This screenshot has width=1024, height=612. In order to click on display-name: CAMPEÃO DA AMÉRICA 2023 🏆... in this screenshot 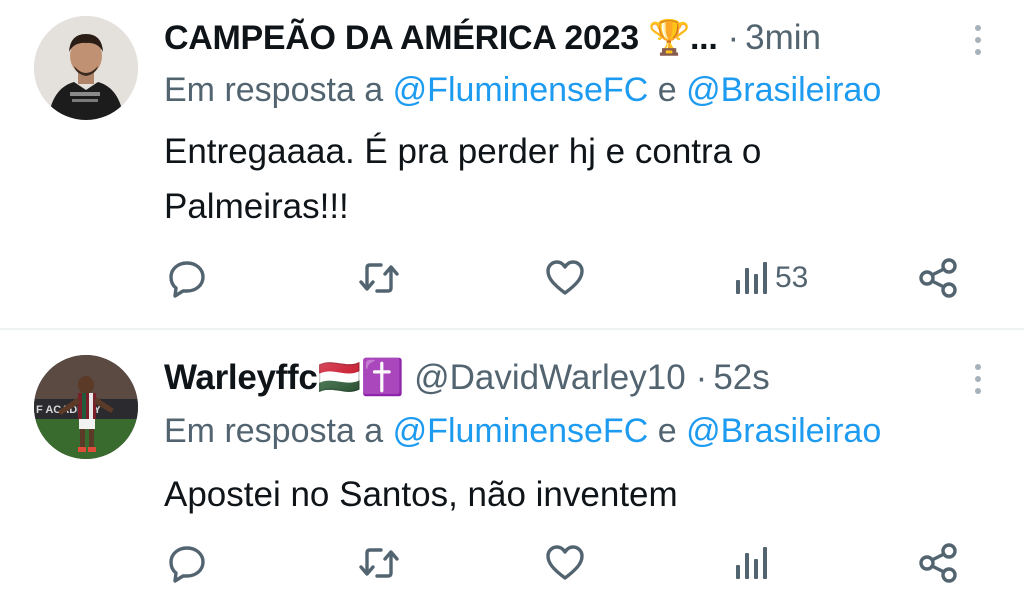, I will do `click(441, 38)`.